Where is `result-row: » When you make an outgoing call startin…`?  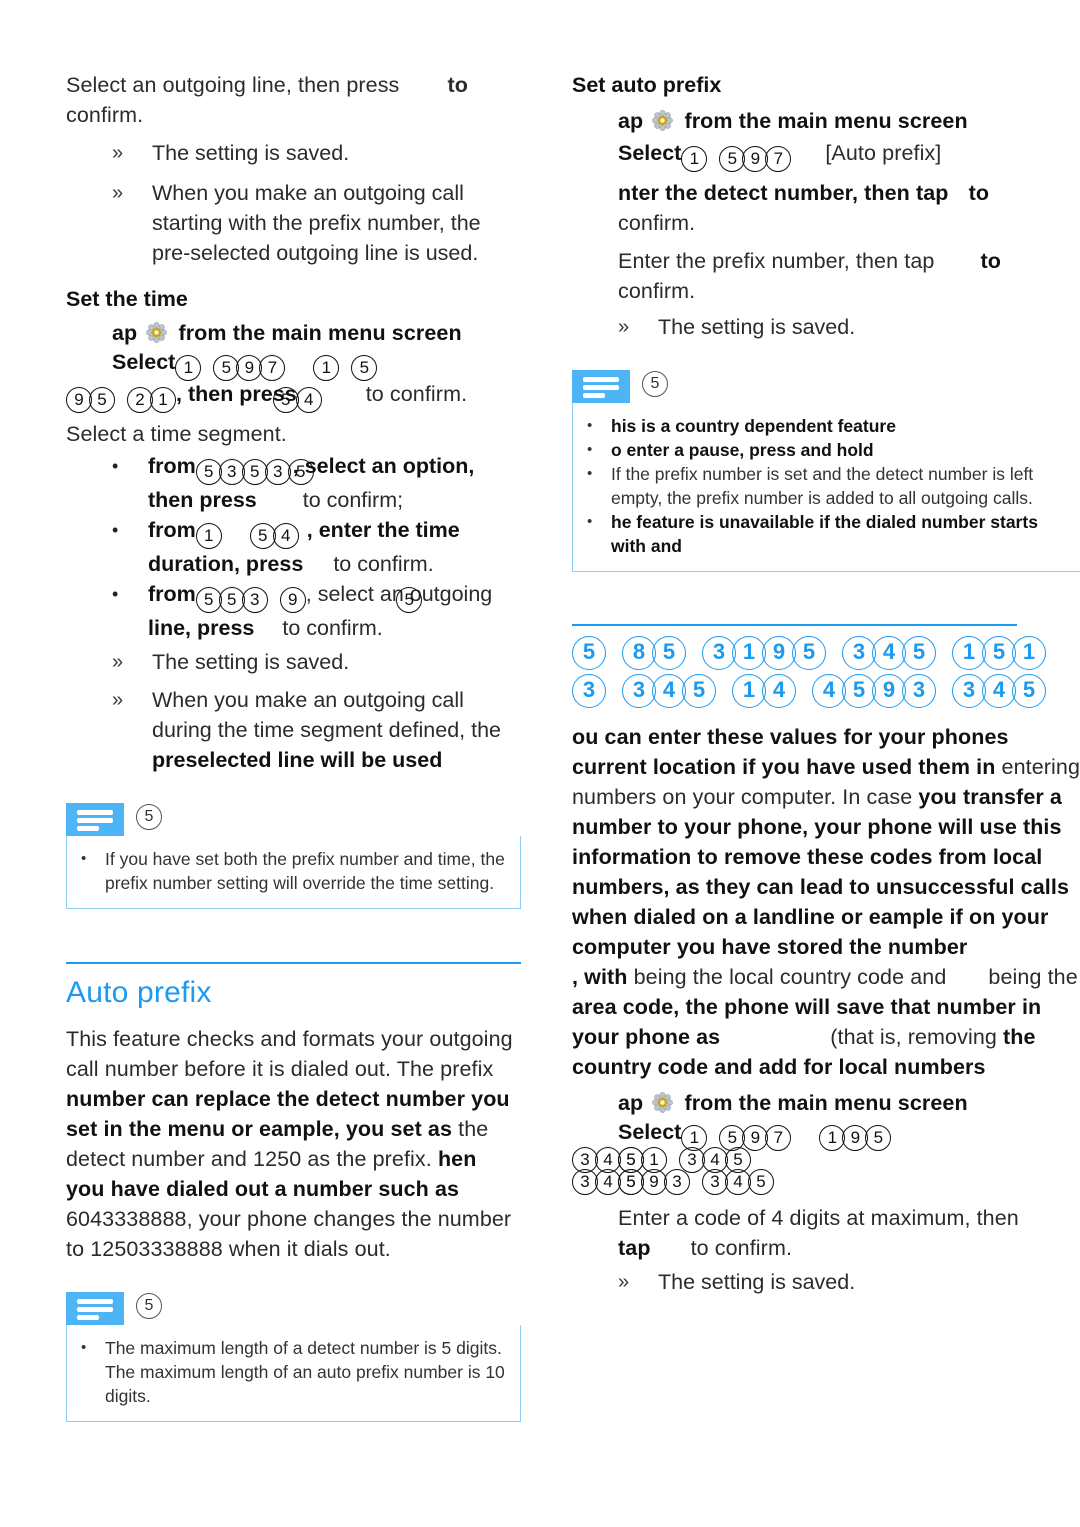
result-row: » When you make an outgoing call startin… is located at coordinates (316, 223).